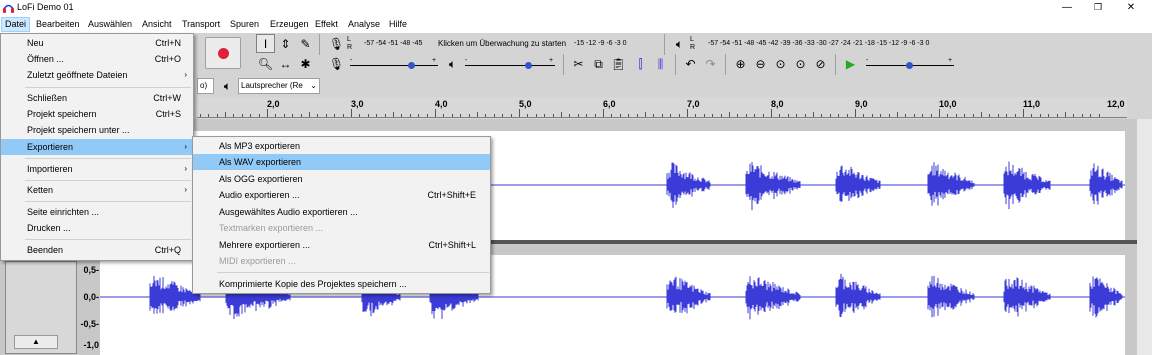  I want to click on menu-spuren: Spuren, so click(244, 24).